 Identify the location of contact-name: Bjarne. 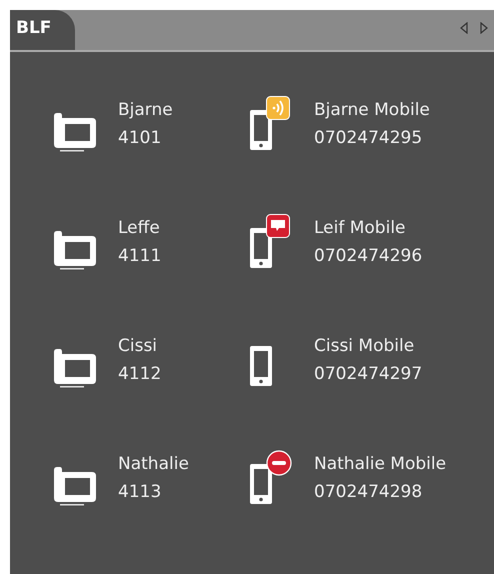
(145, 110).